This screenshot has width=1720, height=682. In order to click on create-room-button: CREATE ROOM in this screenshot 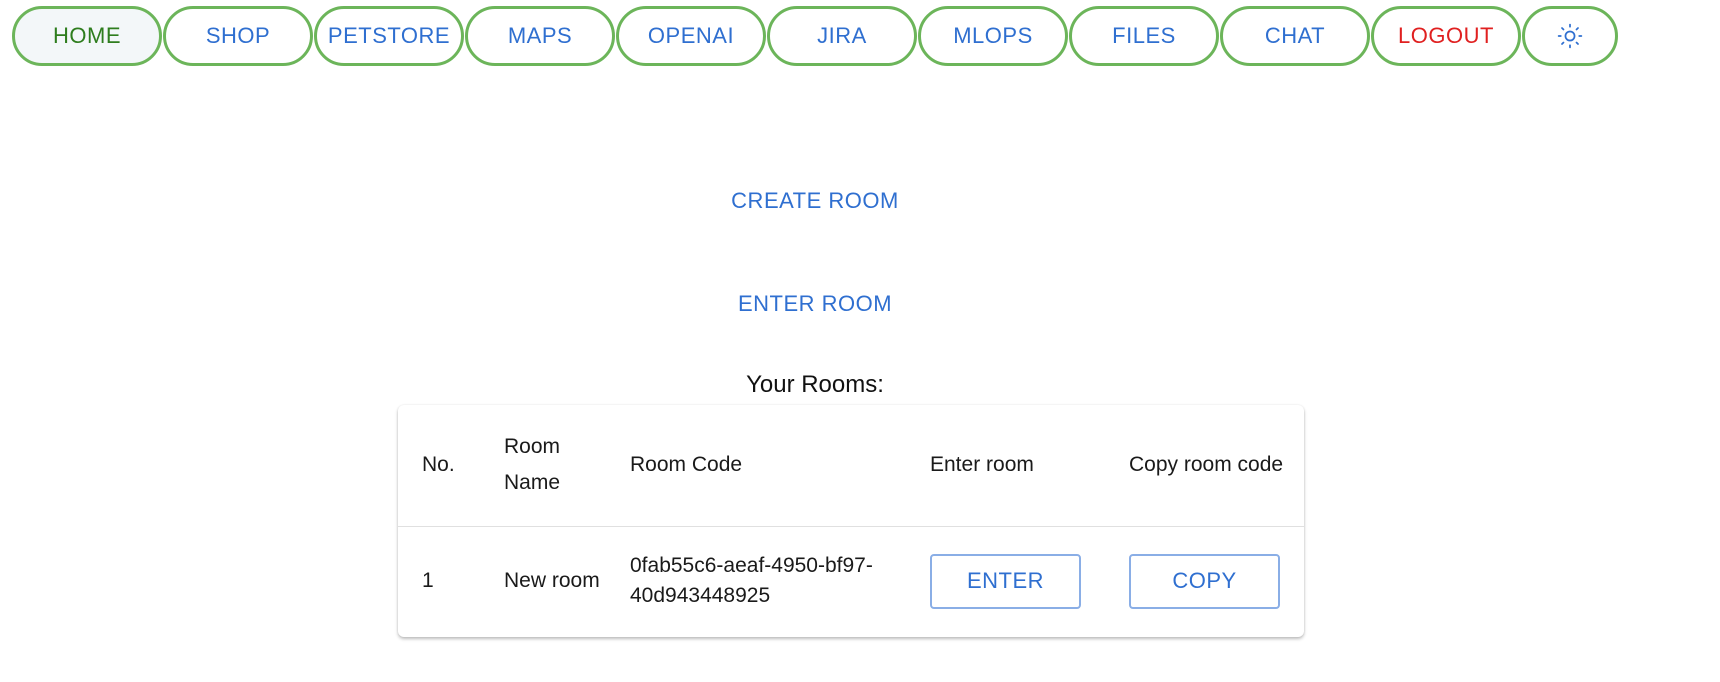, I will do `click(815, 201)`.